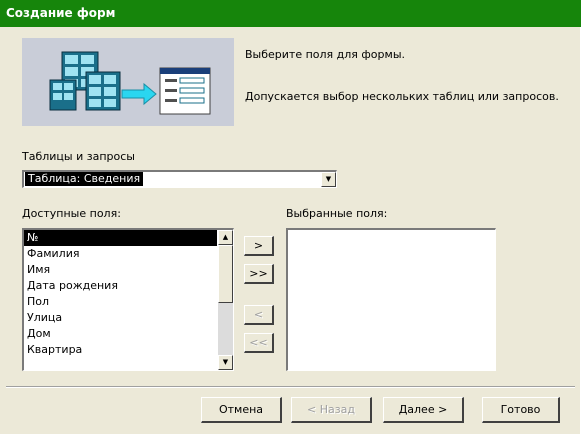 Image resolution: width=581 pixels, height=435 pixels. What do you see at coordinates (120, 318) in the screenshot?
I see `list-item: Улица` at bounding box center [120, 318].